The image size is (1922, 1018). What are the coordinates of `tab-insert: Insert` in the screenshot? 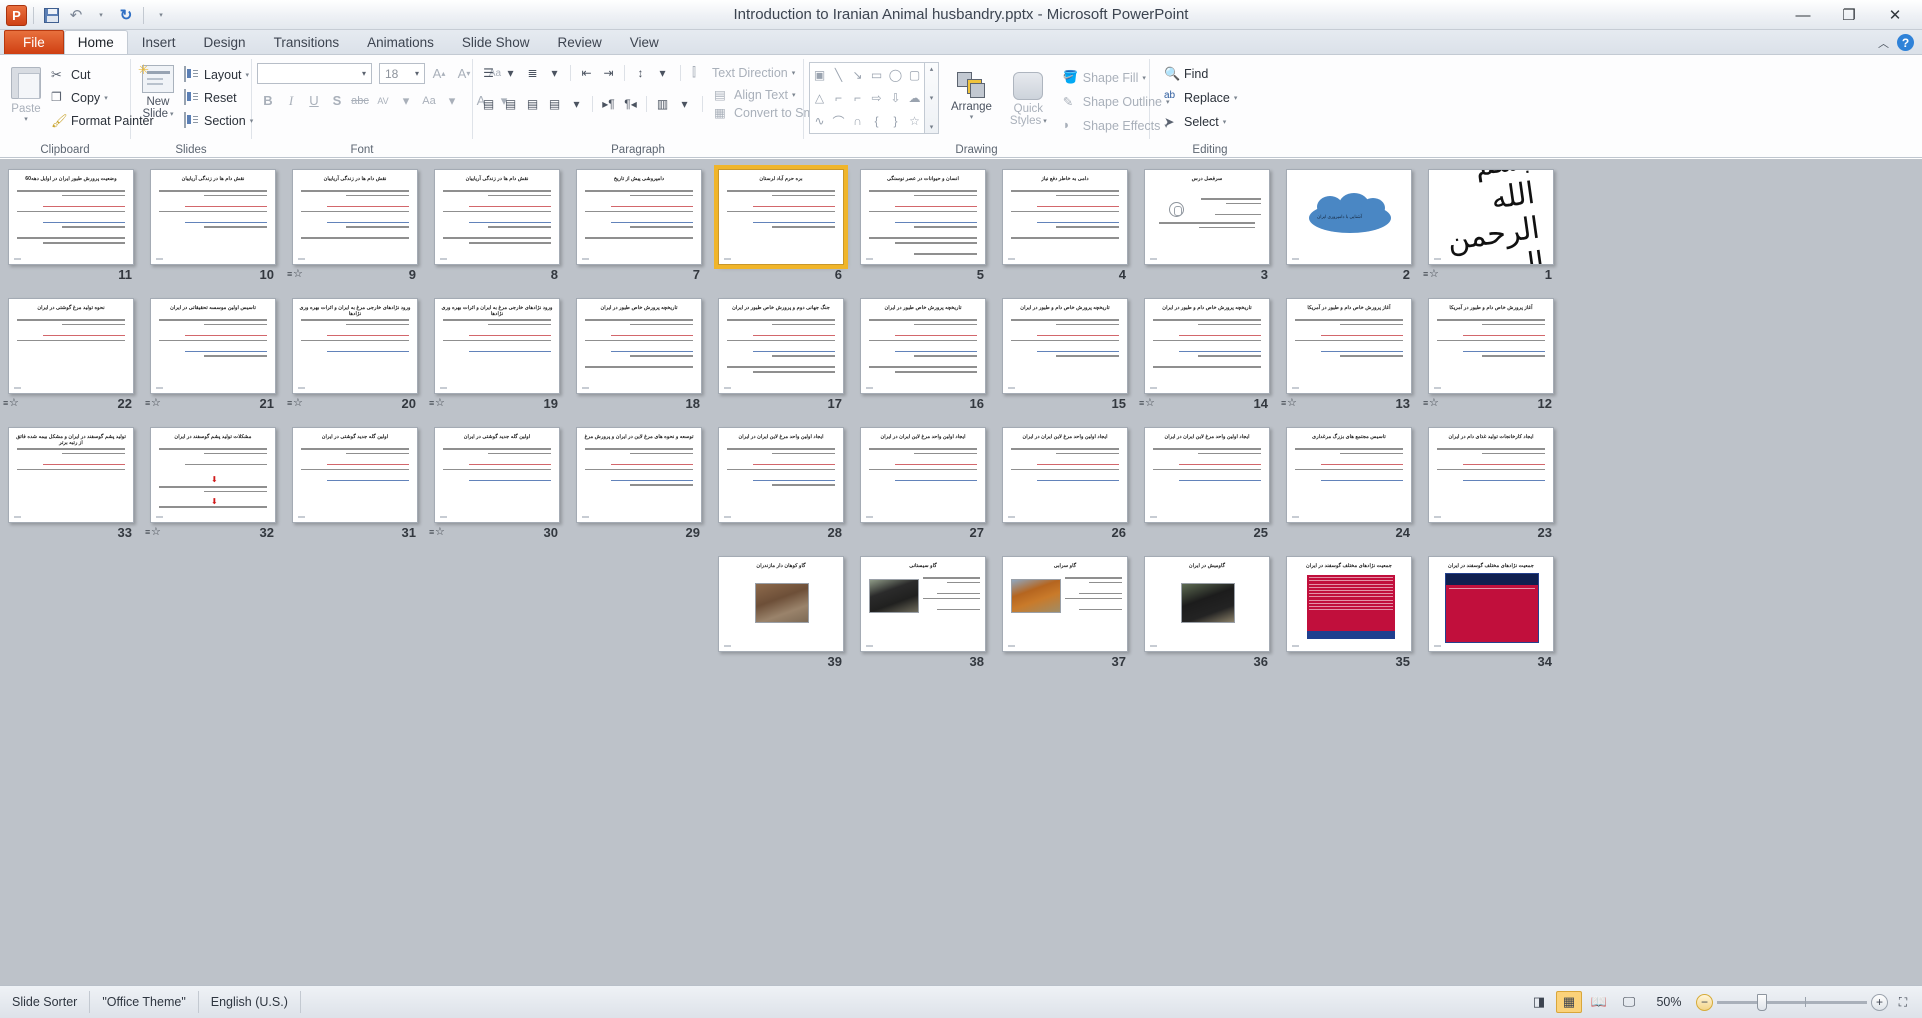 It's located at (159, 42).